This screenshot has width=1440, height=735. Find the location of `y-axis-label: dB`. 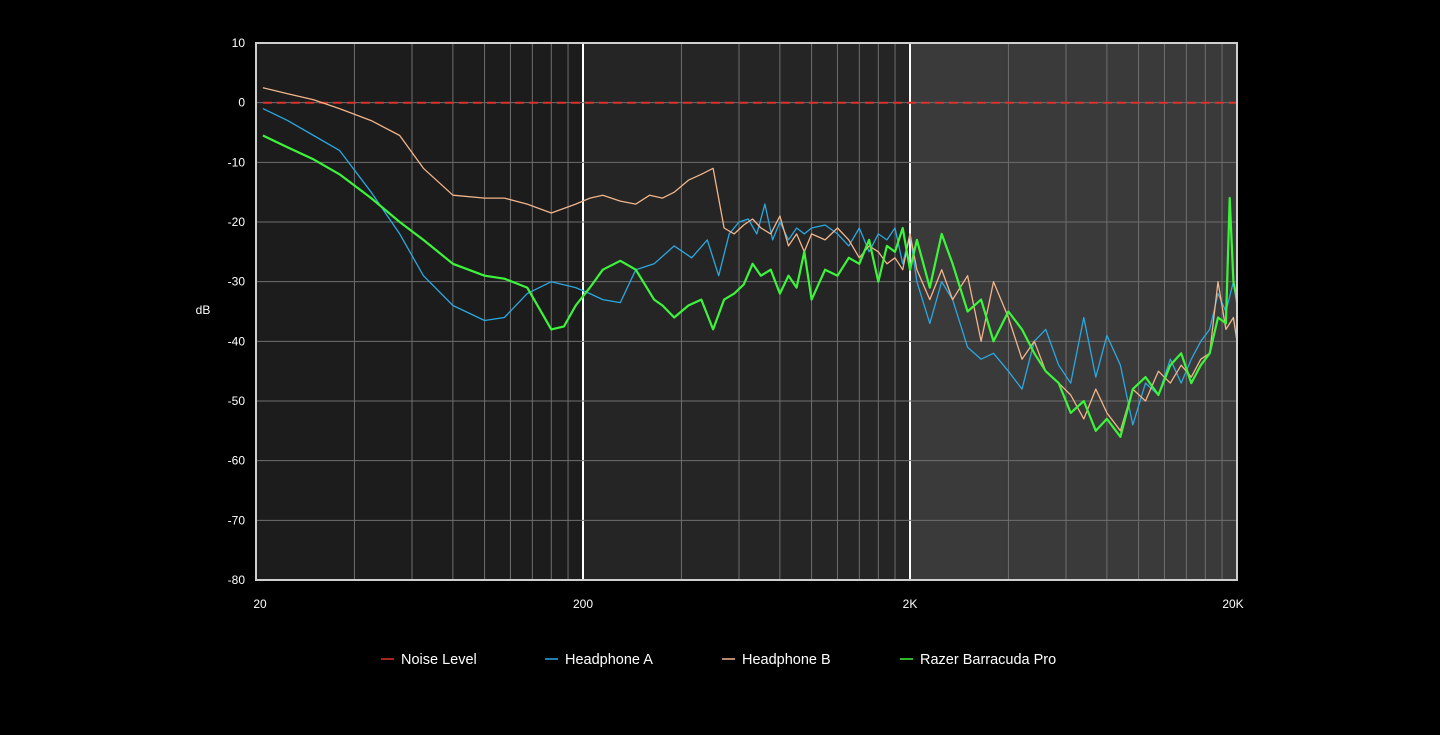

y-axis-label: dB is located at coordinates (203, 310).